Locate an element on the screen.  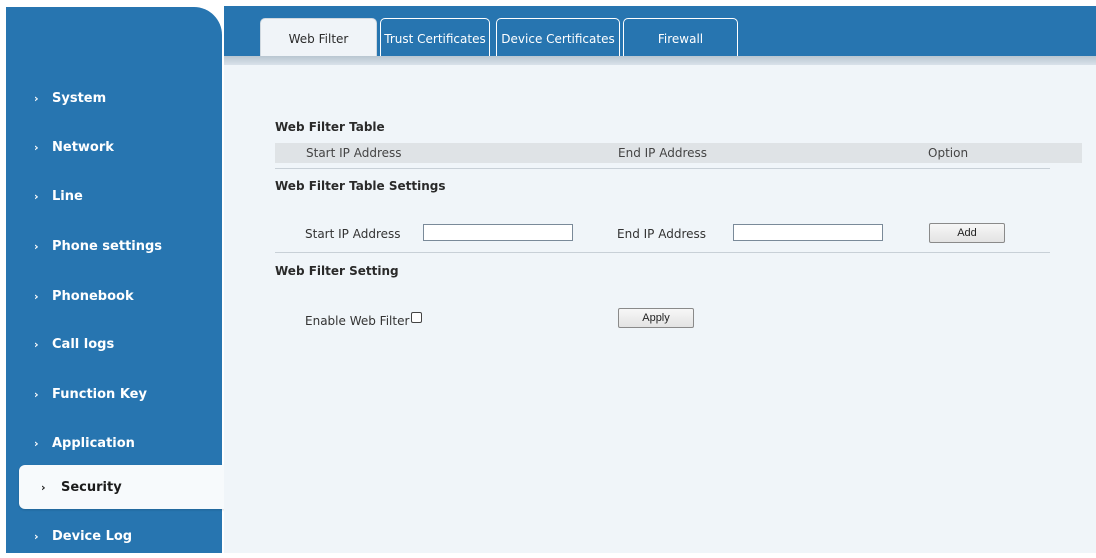
column-end-ip: End IP Address is located at coordinates (662, 153).